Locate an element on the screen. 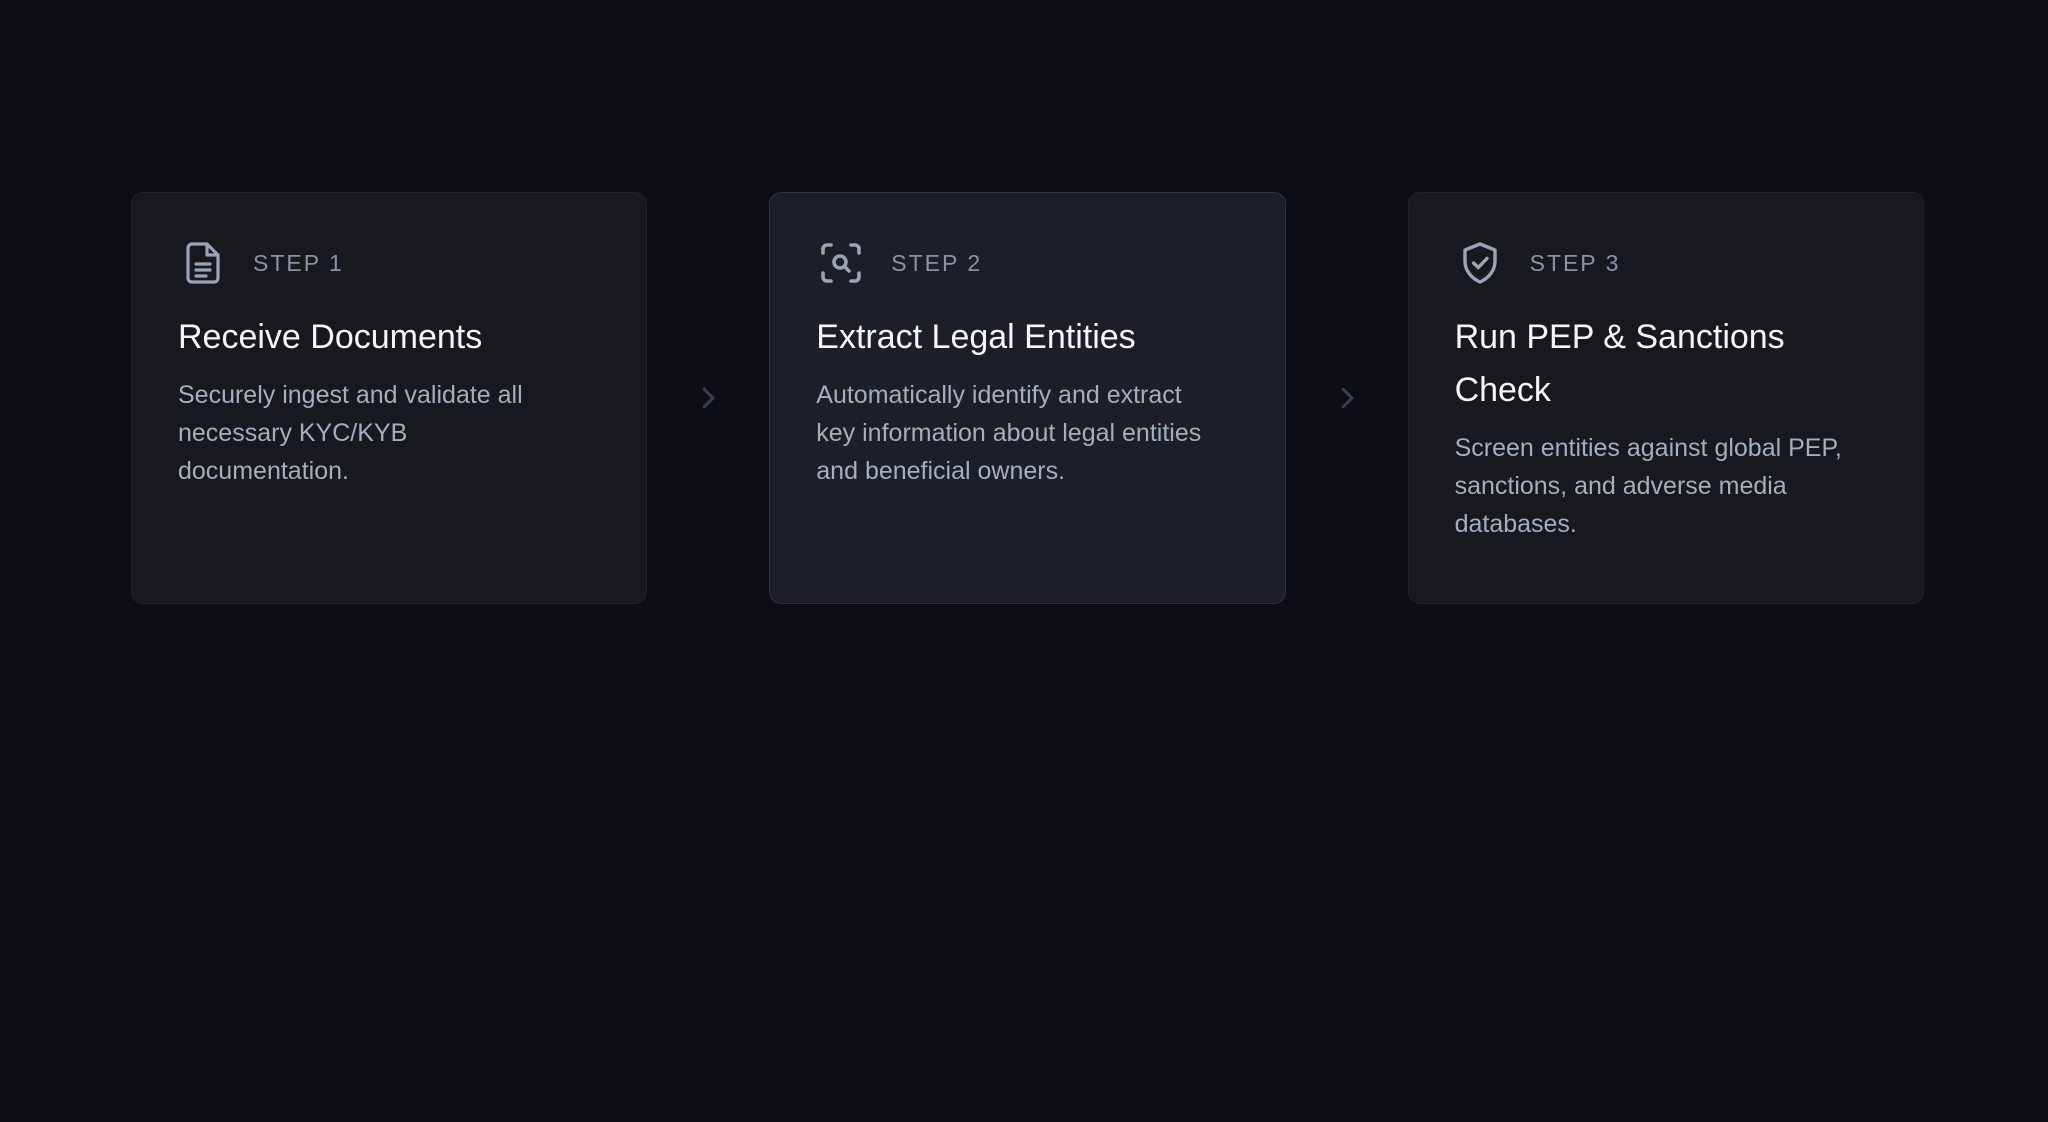  document-icon is located at coordinates (203, 263).